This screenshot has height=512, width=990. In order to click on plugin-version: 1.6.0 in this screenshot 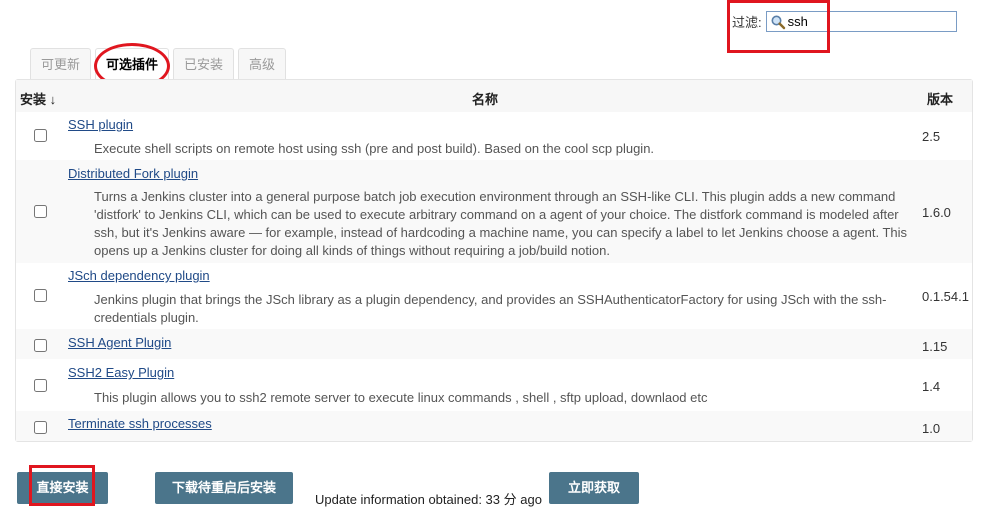, I will do `click(936, 212)`.